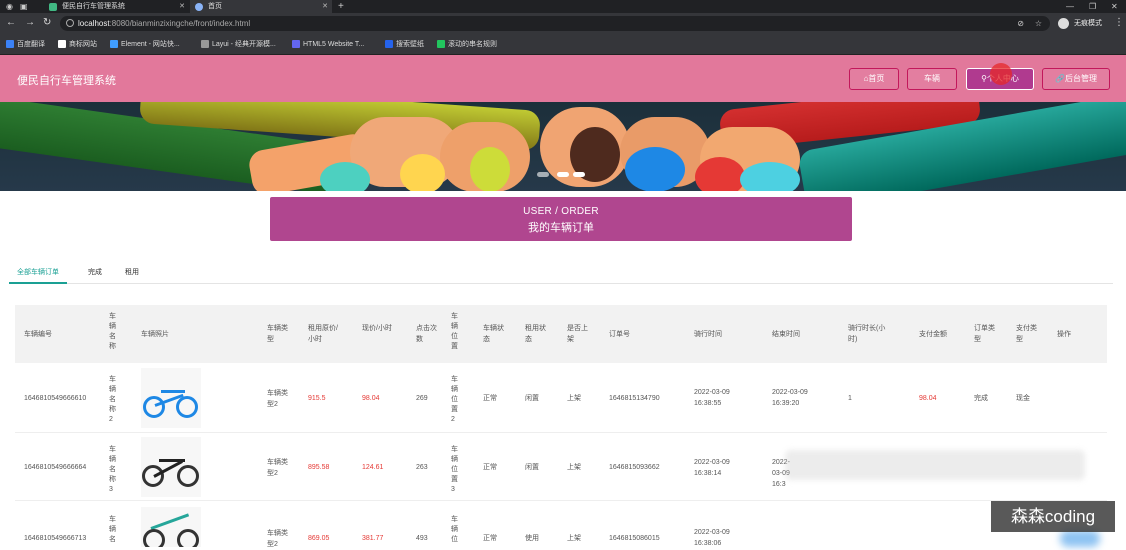  I want to click on vehicle-location: 车辆位, so click(454, 529).